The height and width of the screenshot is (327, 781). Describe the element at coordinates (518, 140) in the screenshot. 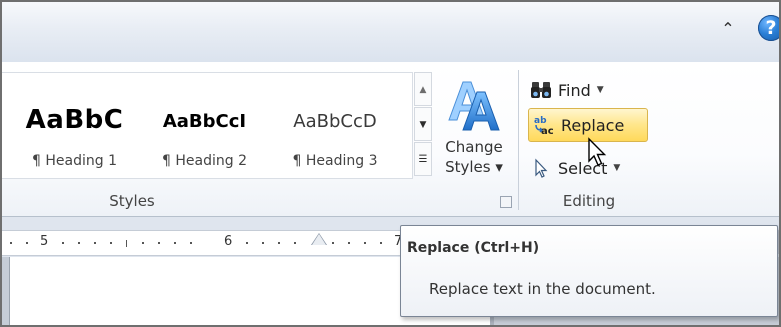

I see `group-separator` at that location.